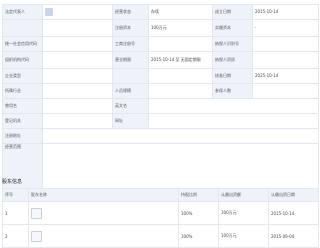 This screenshot has width=320, height=248. What do you see at coordinates (130, 44) in the screenshot?
I see `info-label: 工商注册号` at bounding box center [130, 44].